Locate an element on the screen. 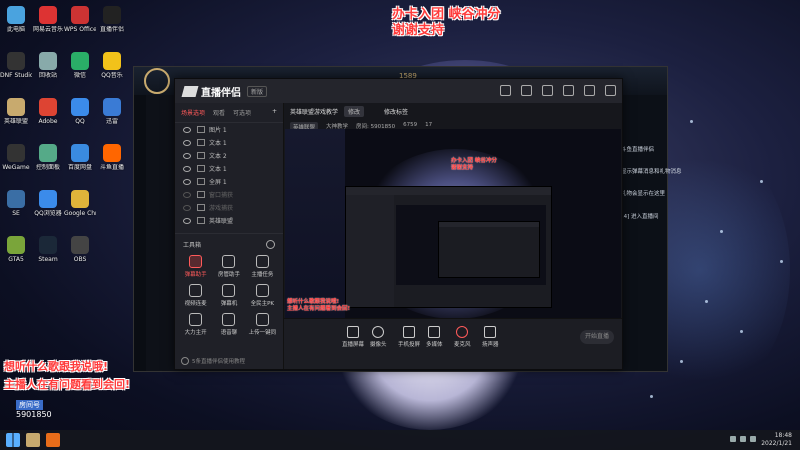 This screenshot has height=450, width=800. desktop-icon-label: 直播伴侣 is located at coordinates (111, 29).